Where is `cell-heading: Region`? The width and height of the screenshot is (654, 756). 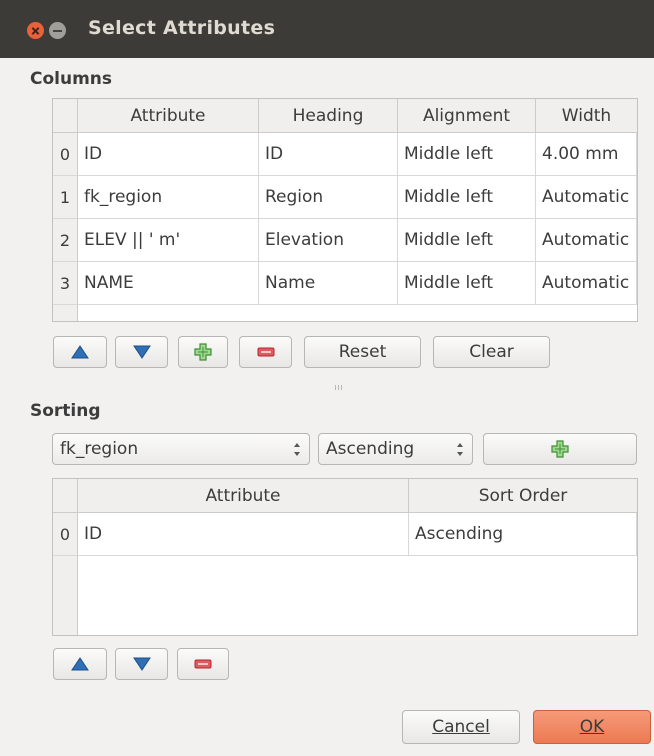
cell-heading: Region is located at coordinates (328, 197).